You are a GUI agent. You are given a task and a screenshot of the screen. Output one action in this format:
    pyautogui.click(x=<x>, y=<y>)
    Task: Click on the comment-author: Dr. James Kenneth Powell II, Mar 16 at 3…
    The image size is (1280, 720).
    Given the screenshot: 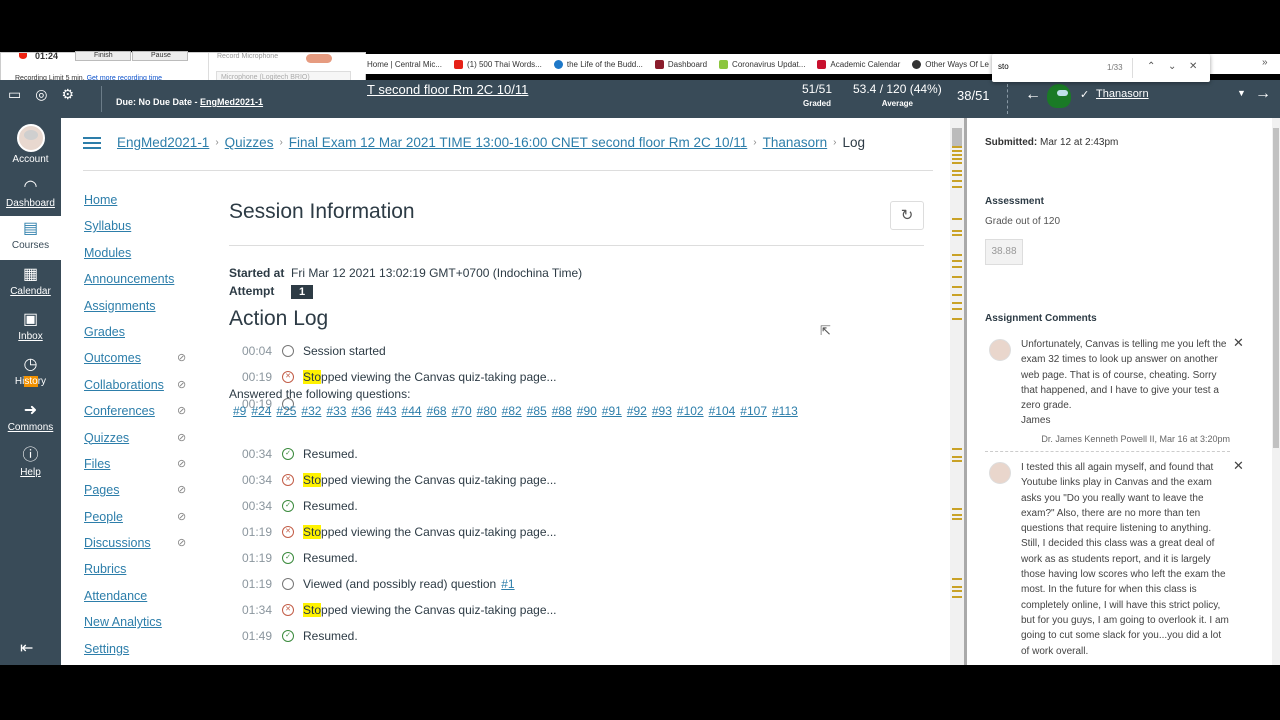 What is the action you would take?
    pyautogui.click(x=1135, y=439)
    